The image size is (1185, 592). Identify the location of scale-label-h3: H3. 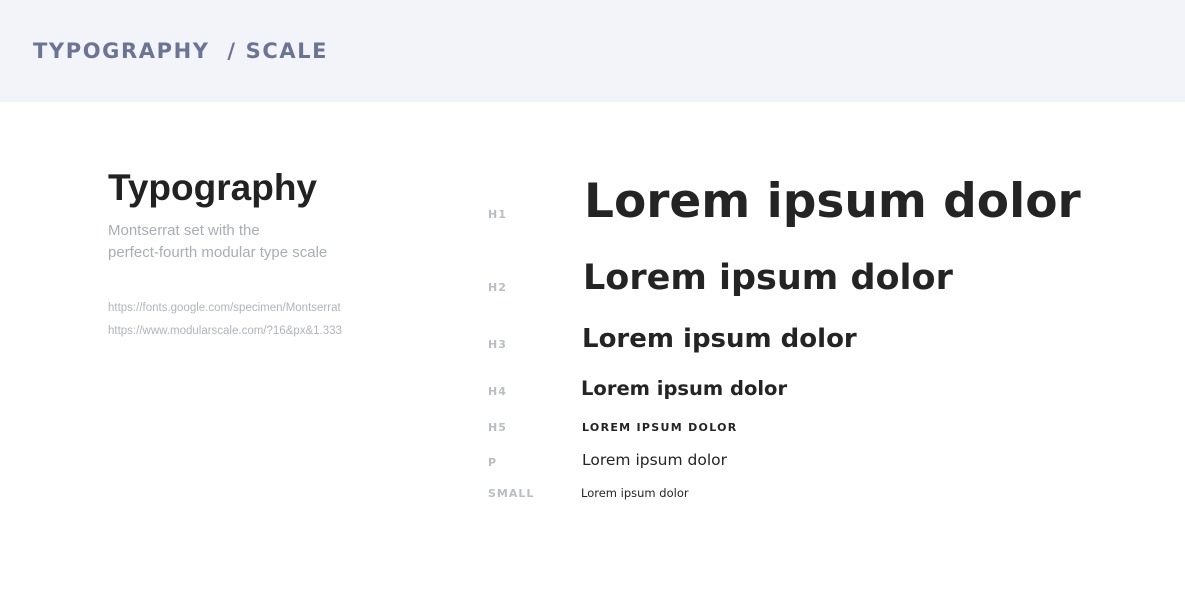
(497, 344).